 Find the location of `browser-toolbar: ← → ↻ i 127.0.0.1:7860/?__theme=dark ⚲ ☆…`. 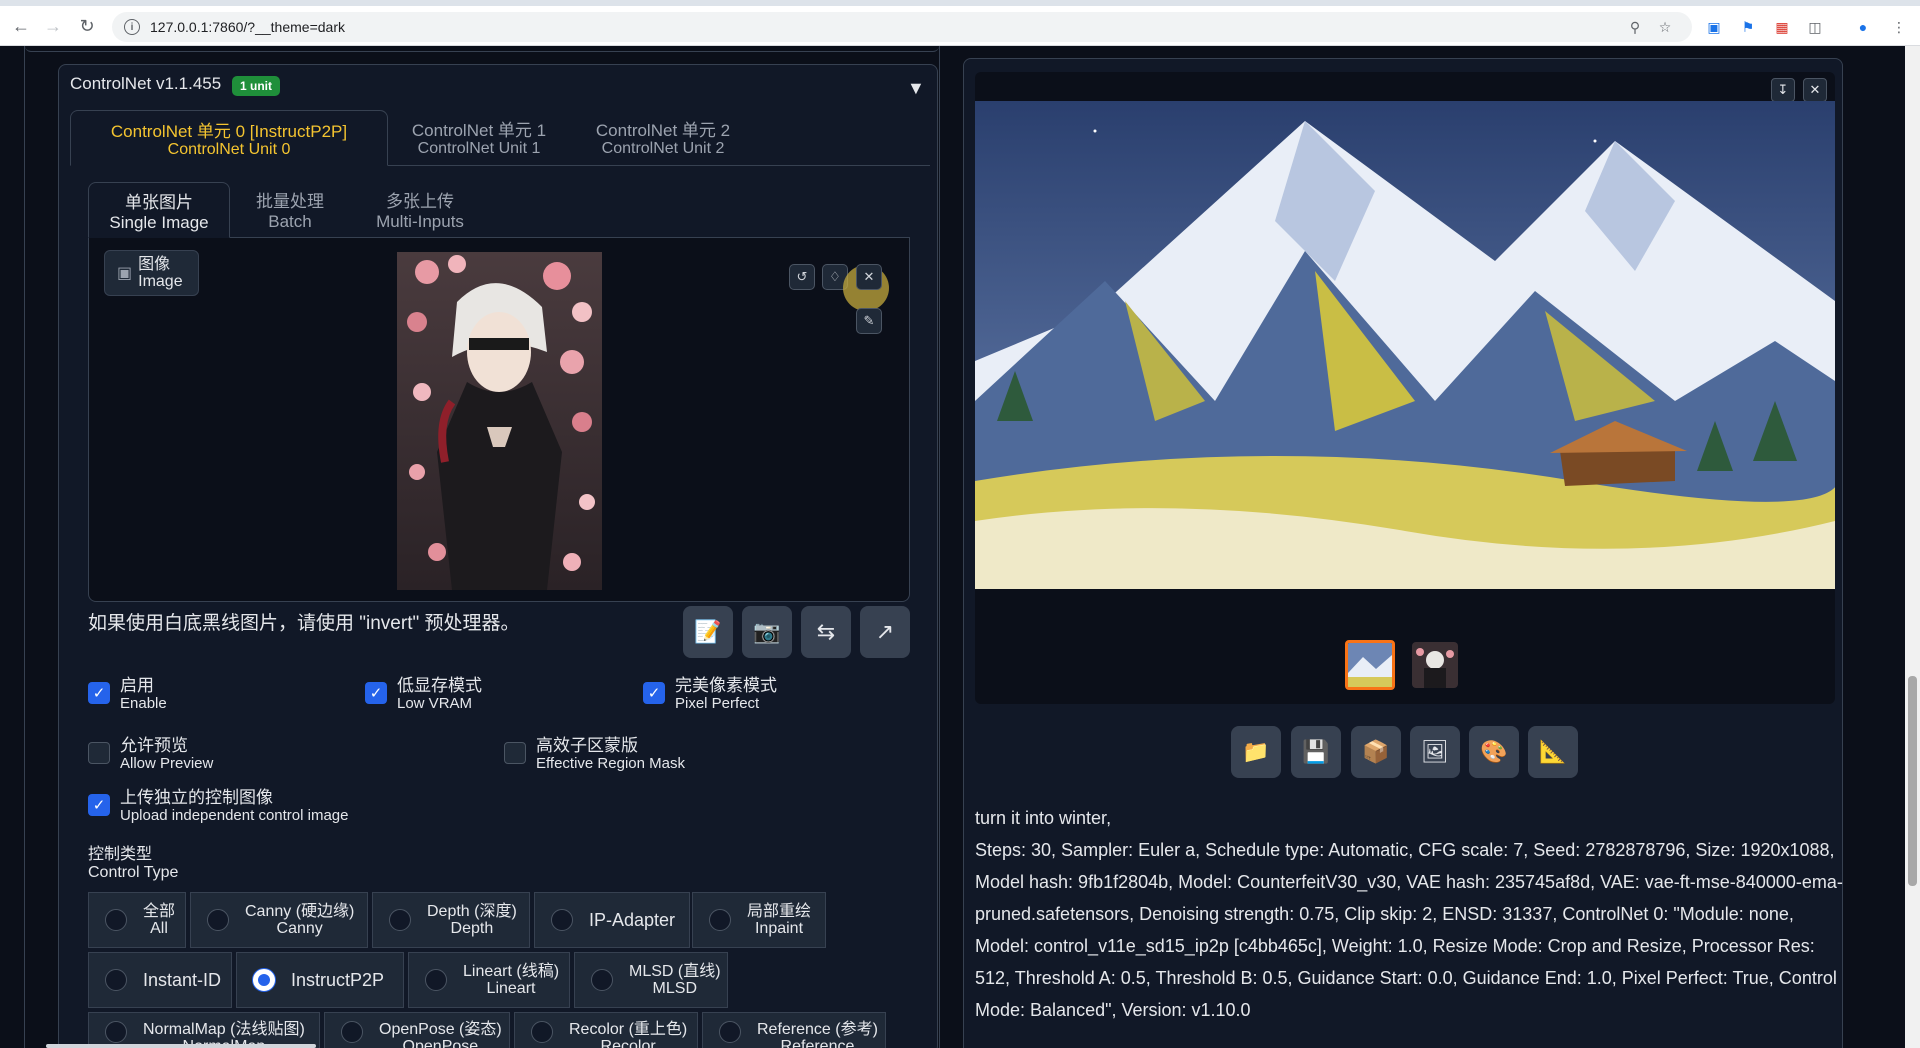

browser-toolbar: ← → ↻ i 127.0.0.1:7860/?__theme=dark ⚲ ☆… is located at coordinates (960, 26).